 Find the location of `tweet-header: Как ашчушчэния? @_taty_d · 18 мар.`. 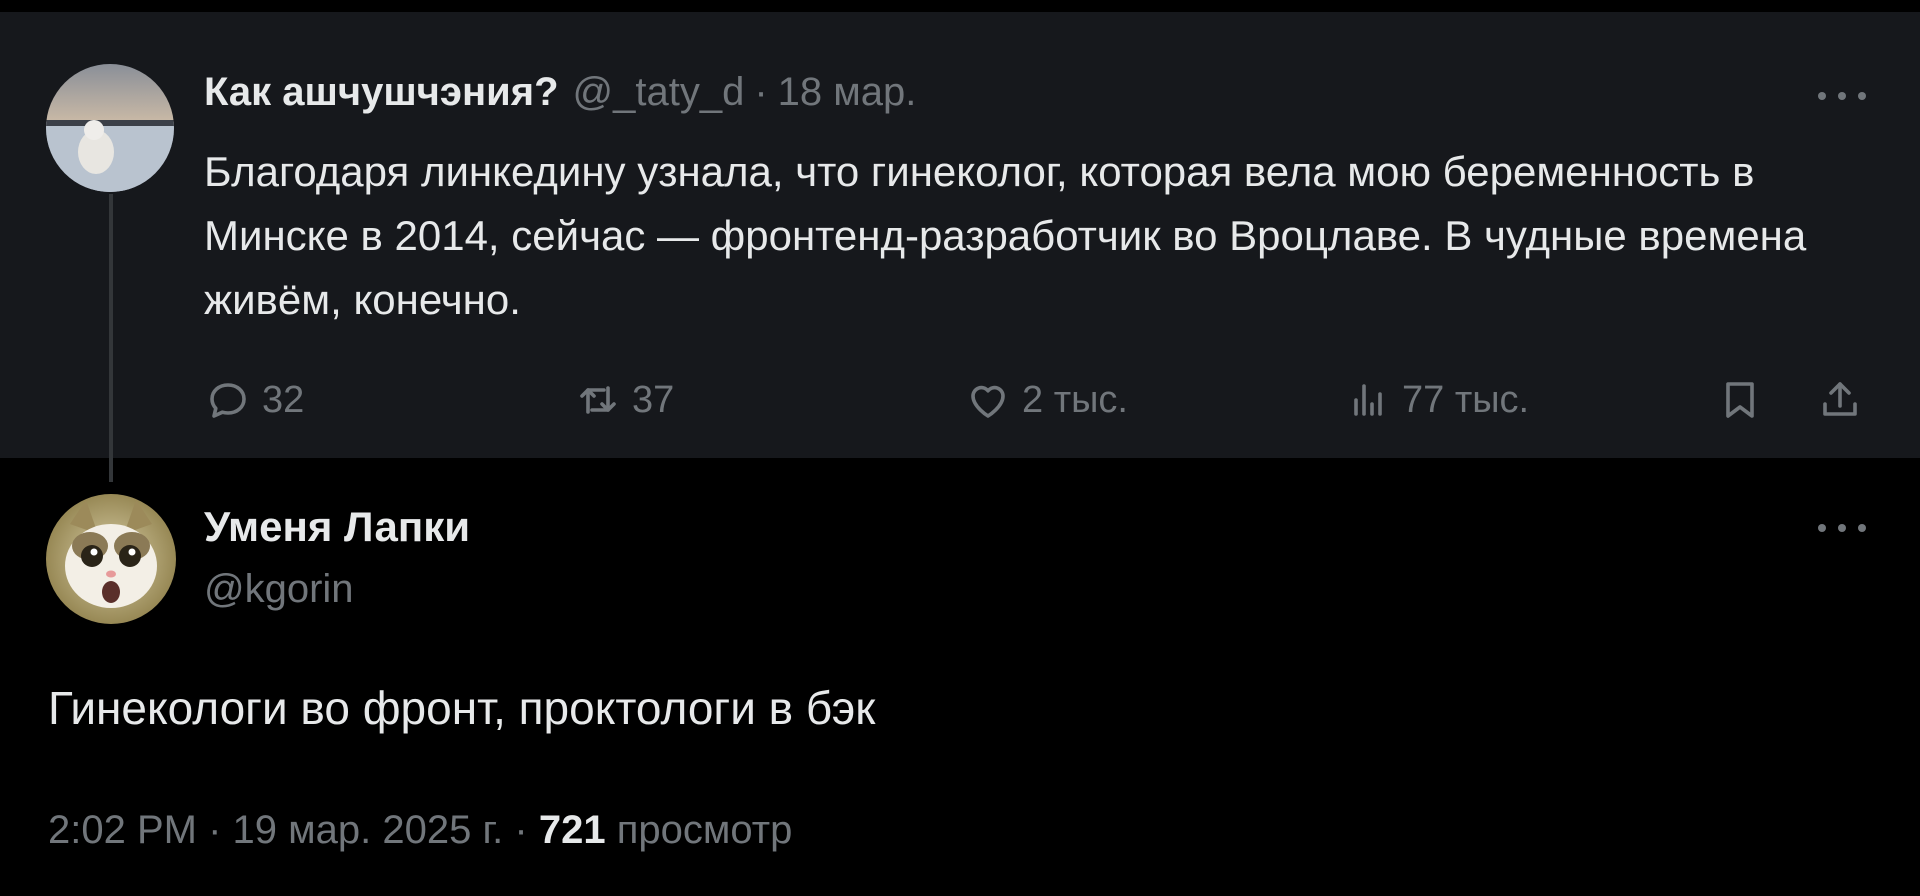

tweet-header: Как ашчушчэния? @_taty_d · 18 мар. is located at coordinates (560, 96).